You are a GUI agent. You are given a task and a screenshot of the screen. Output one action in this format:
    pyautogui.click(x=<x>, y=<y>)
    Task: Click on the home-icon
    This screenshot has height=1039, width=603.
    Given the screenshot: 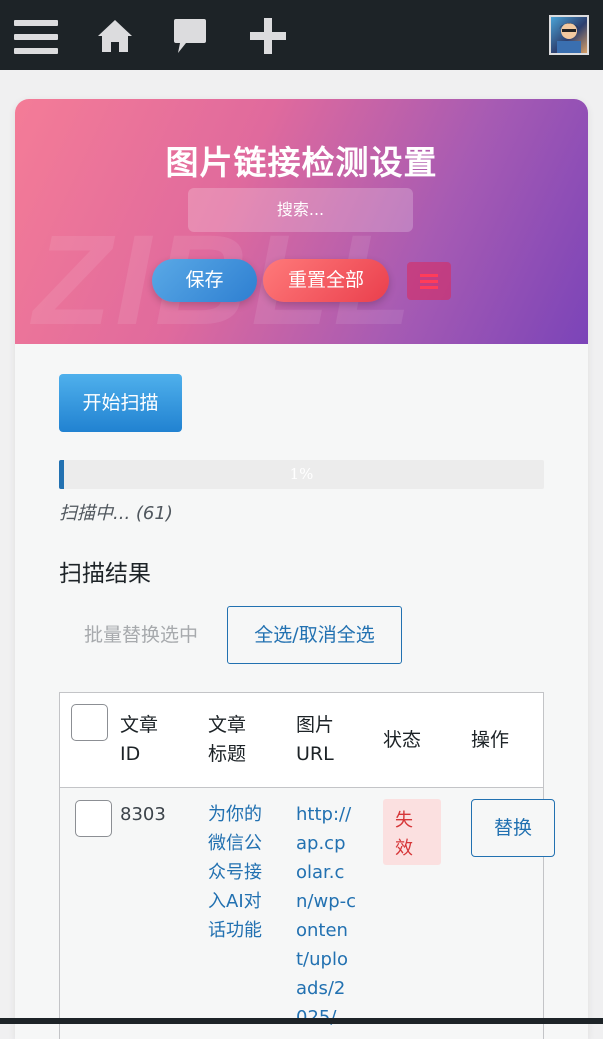 What is the action you would take?
    pyautogui.click(x=115, y=36)
    